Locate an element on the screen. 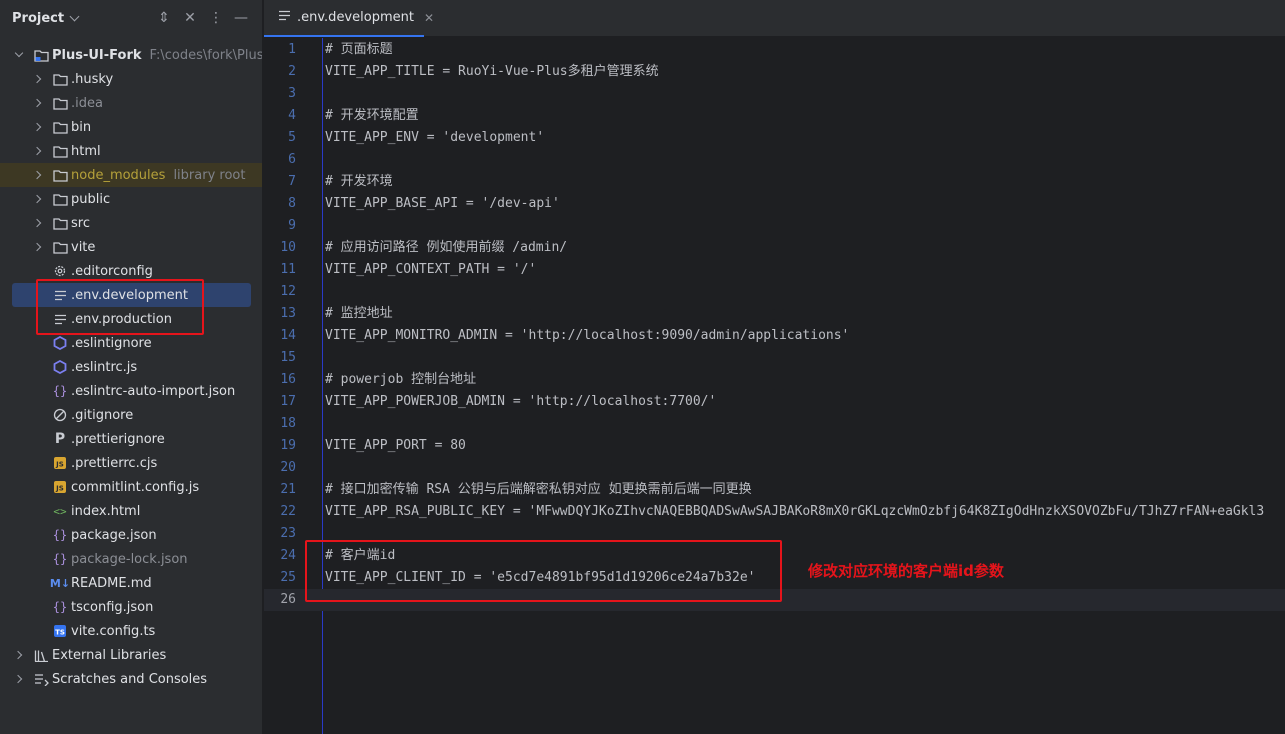 Image resolution: width=1285 pixels, height=734 pixels. tree-item-tsconfig: {} tsconfig.json is located at coordinates (131, 607).